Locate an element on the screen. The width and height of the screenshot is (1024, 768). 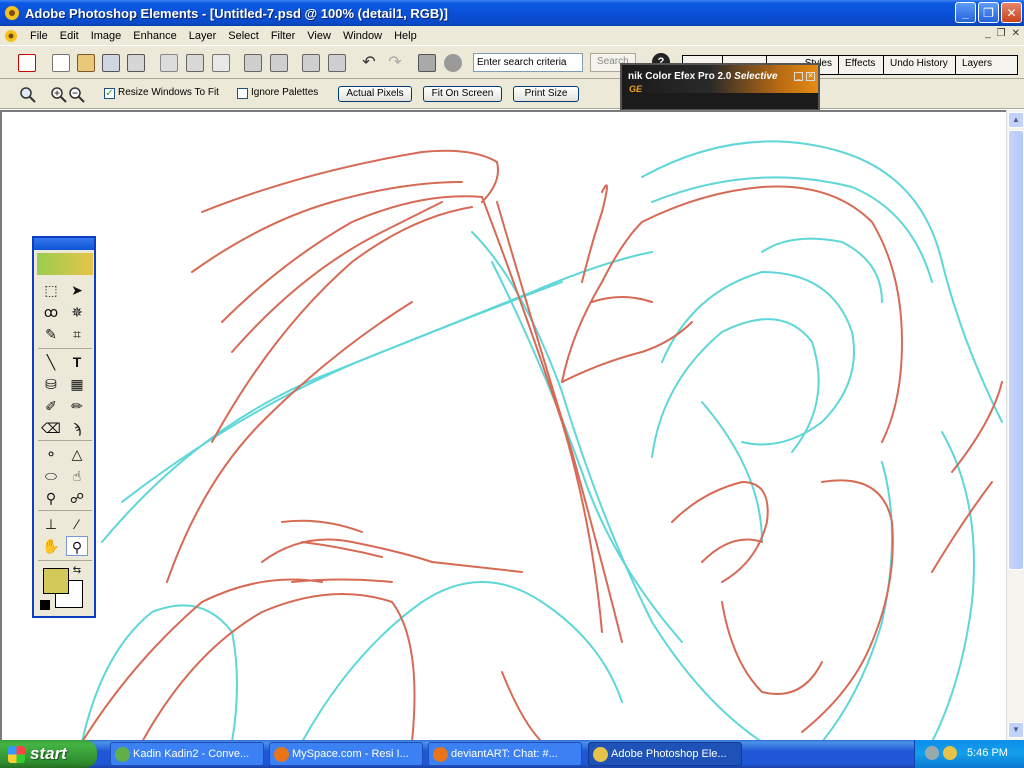
menu-filter: Filter is located at coordinates (283, 36).